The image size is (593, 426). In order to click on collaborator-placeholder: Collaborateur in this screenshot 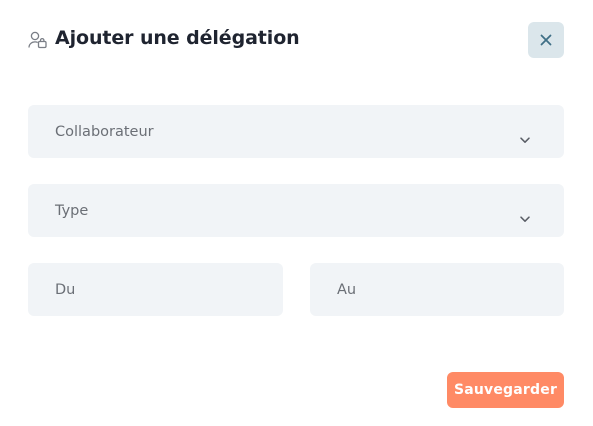, I will do `click(104, 131)`.